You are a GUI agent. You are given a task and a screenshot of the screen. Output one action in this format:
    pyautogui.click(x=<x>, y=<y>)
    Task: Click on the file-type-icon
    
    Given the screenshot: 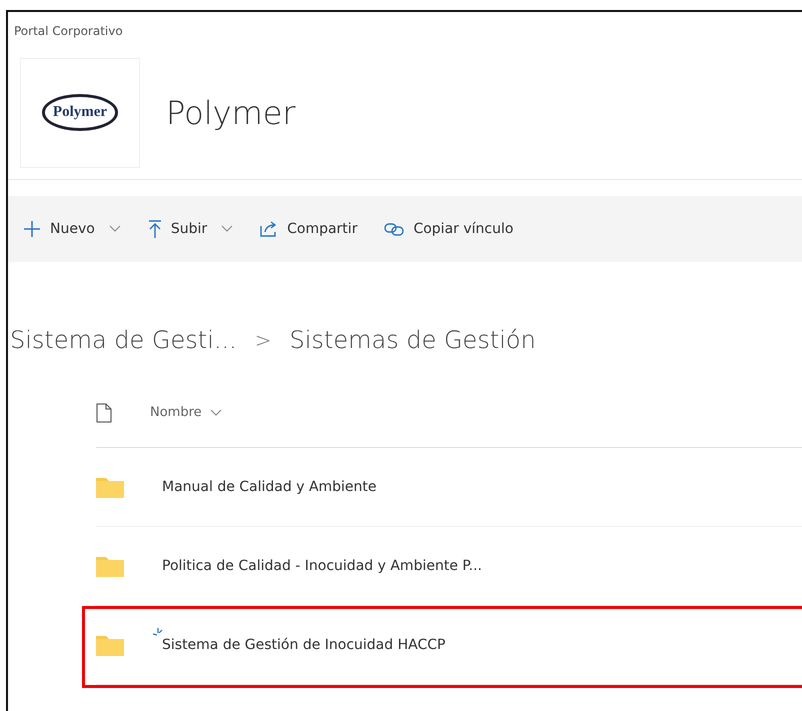 What is the action you would take?
    pyautogui.click(x=104, y=412)
    